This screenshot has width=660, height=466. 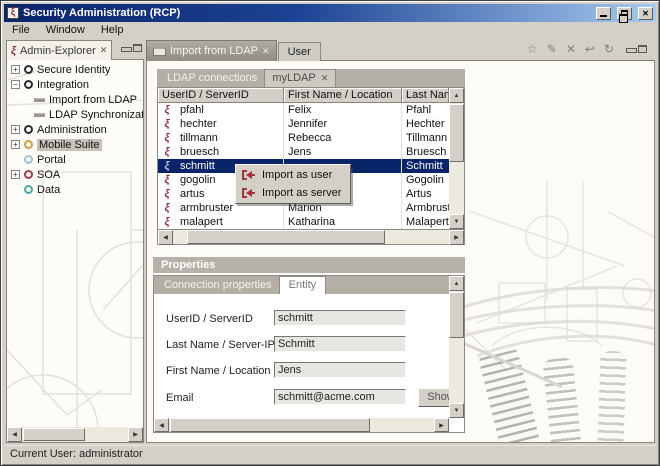 What do you see at coordinates (218, 371) in the screenshot?
I see `firstname-label: First Name / Location` at bounding box center [218, 371].